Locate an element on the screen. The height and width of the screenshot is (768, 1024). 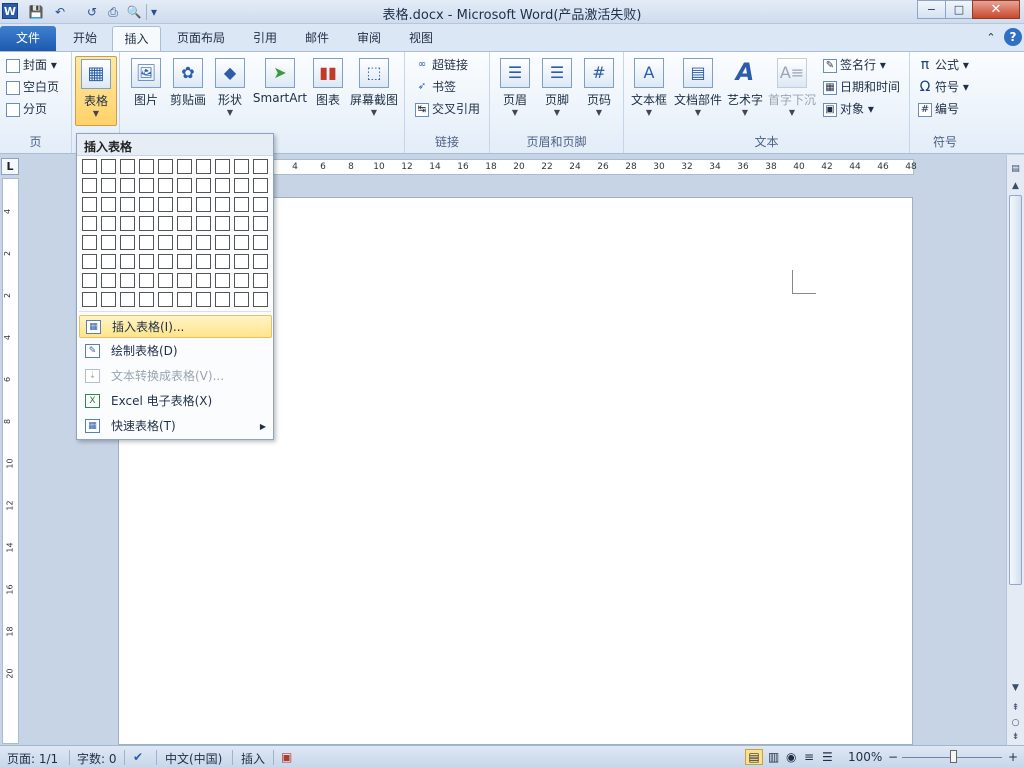
outline-view-icon: ≡ is located at coordinates (809, 757).